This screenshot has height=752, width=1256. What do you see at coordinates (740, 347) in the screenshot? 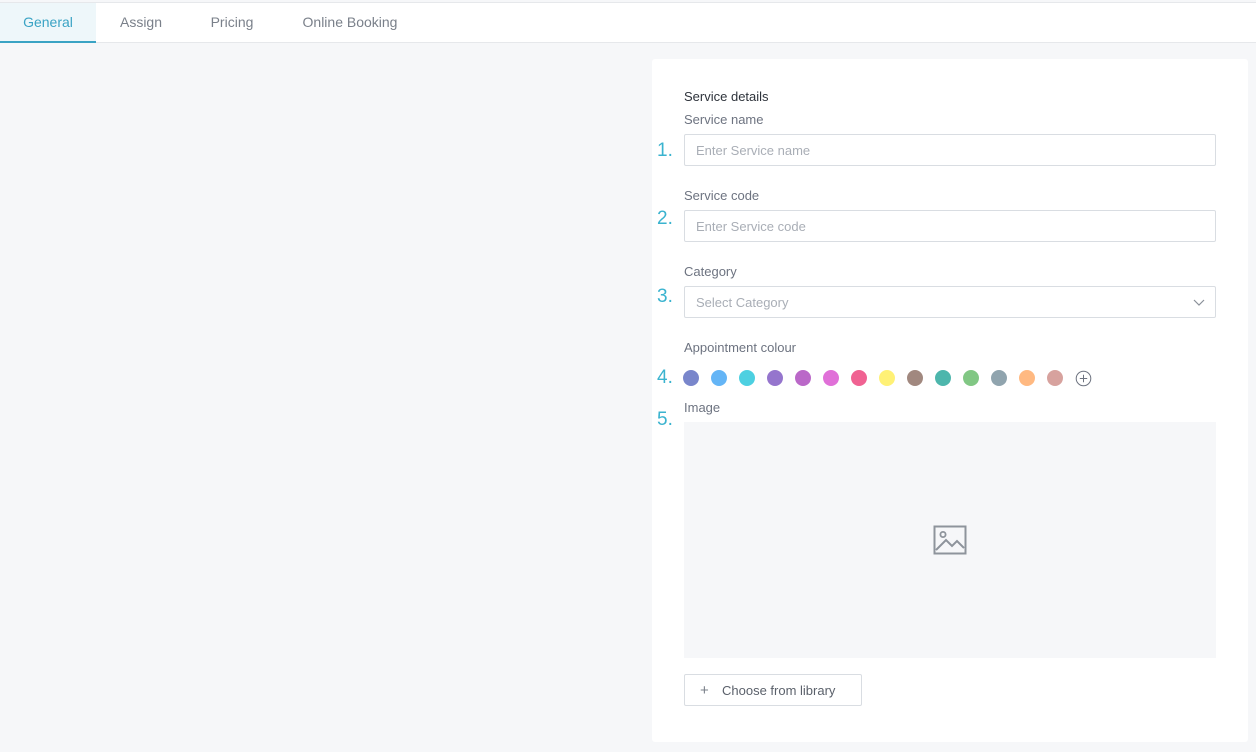
I see `appointment-colour-label: Appointment colour` at bounding box center [740, 347].